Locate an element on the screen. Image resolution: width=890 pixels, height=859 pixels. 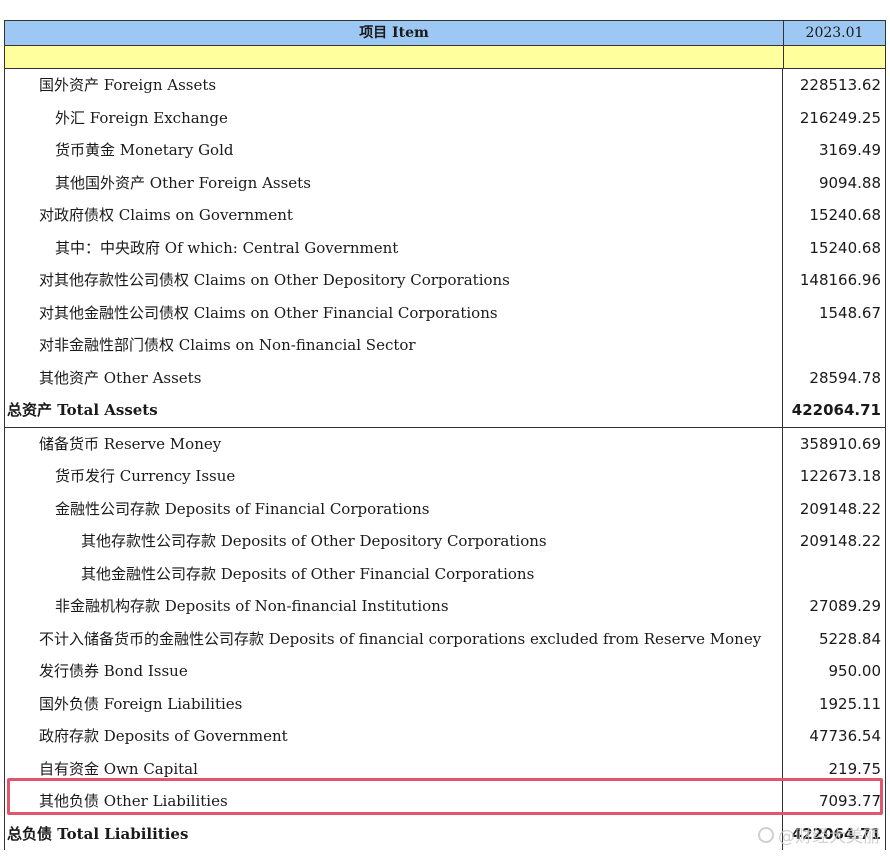
row-value: 1925.11 is located at coordinates (849, 703).